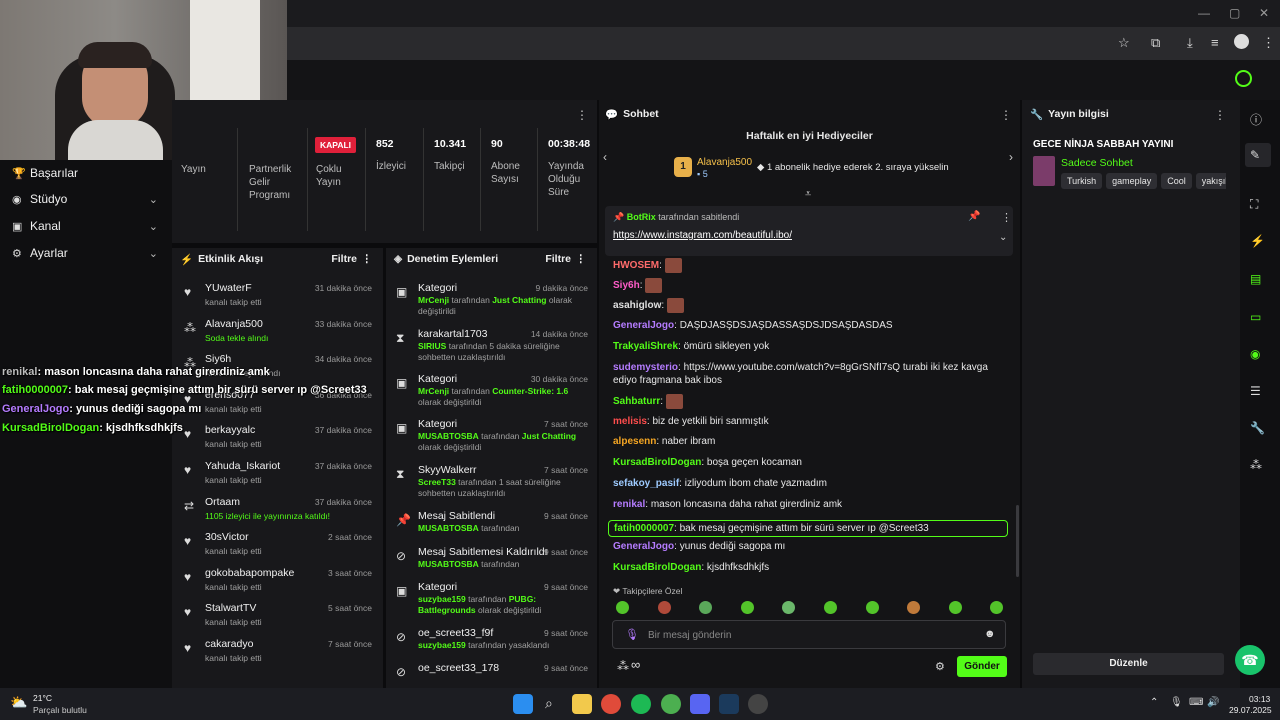 The width and height of the screenshot is (1280, 720). Describe the element at coordinates (277, 654) in the screenshot. I see `activity-row: ♥ cakaradyo kanalı takip etti 7 saat önce` at that location.